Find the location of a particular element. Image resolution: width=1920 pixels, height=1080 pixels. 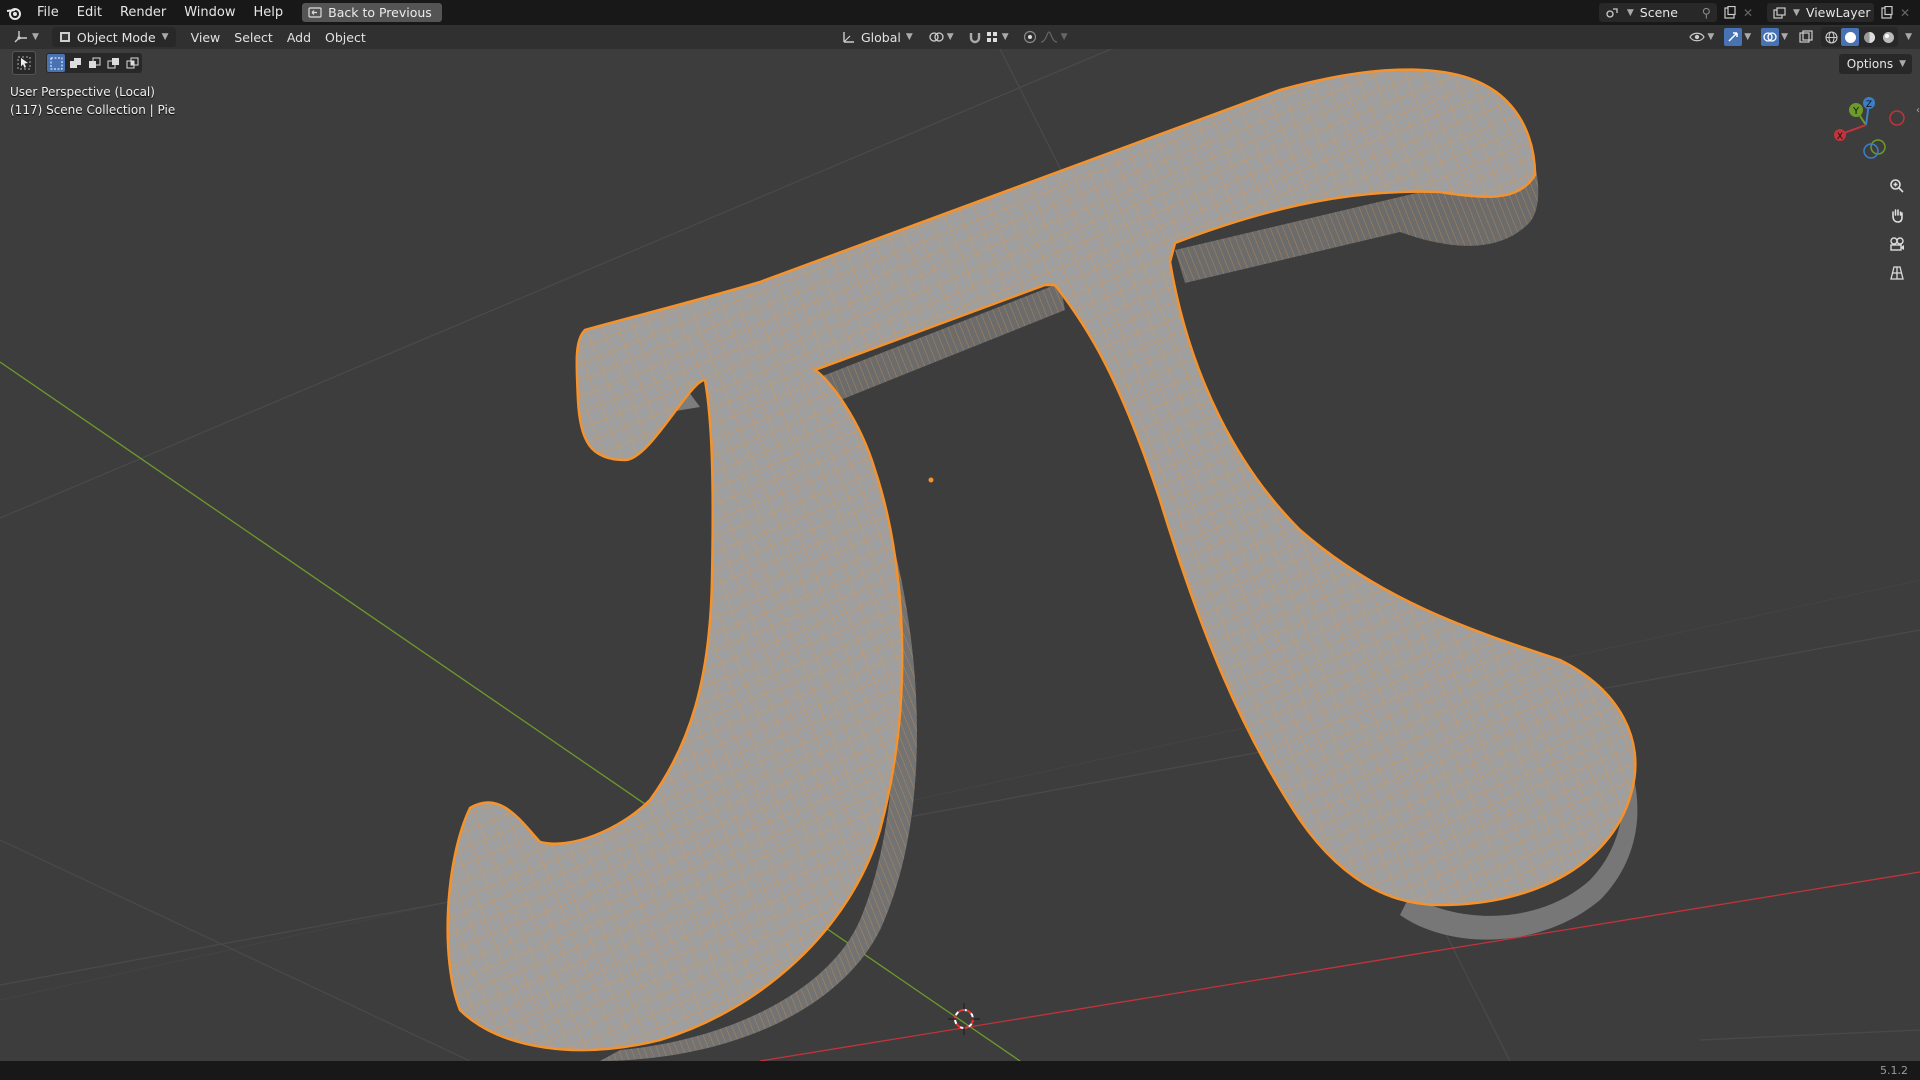

object-origin-dot is located at coordinates (931, 480).